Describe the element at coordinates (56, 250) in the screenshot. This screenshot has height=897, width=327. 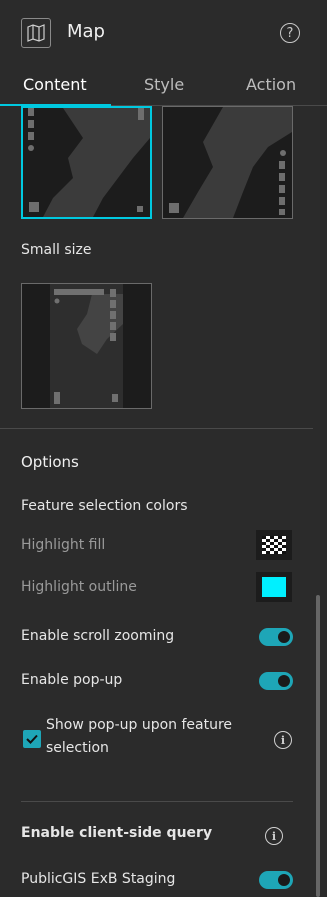
I see `small-size-label: Small size` at that location.